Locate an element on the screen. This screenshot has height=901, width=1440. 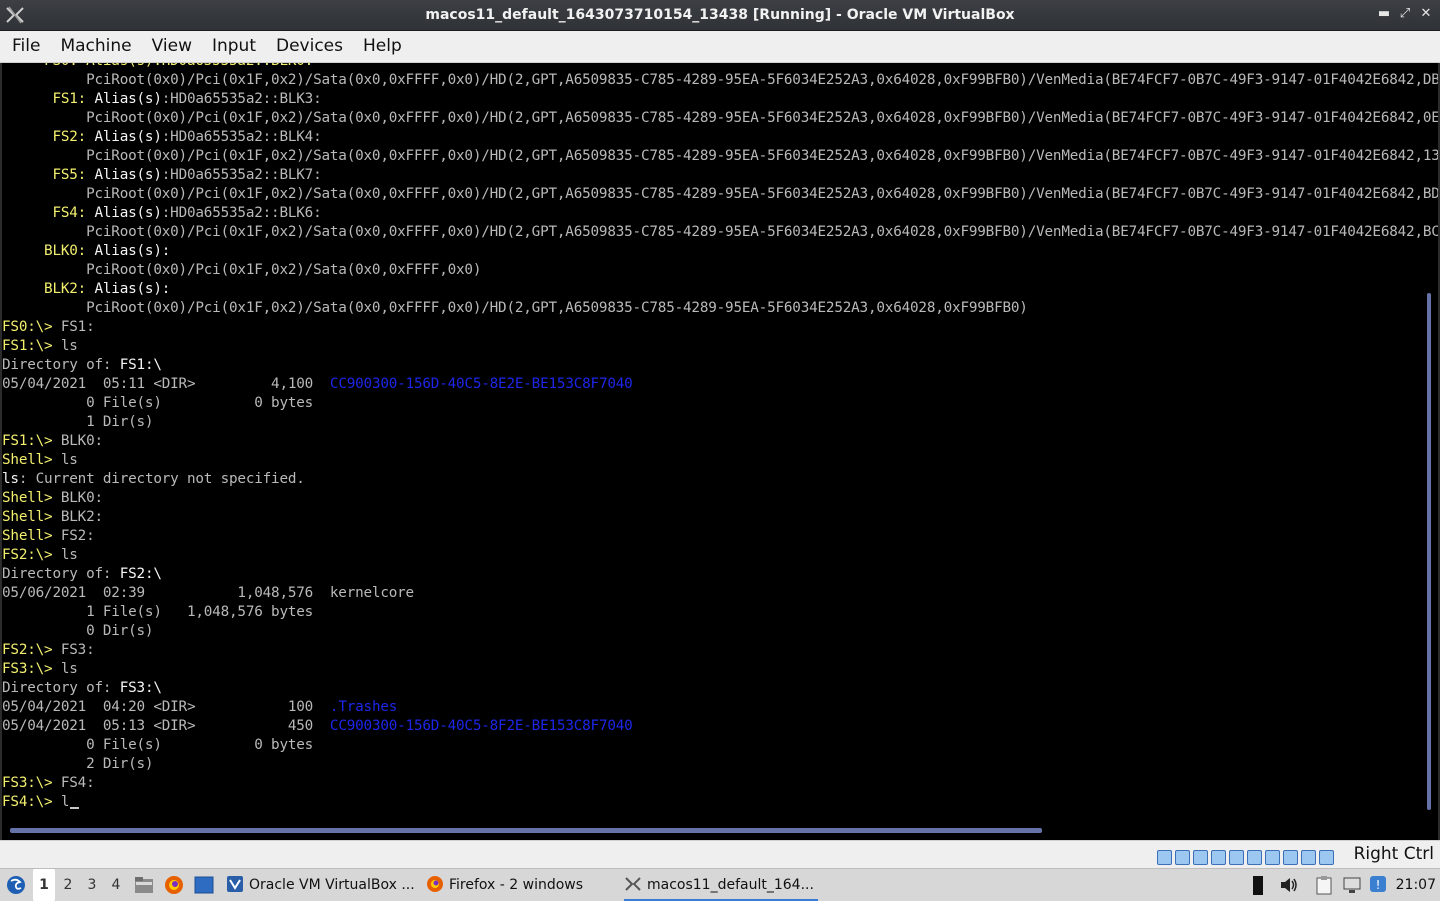
update-notifier-icon: ! is located at coordinates (1378, 884).